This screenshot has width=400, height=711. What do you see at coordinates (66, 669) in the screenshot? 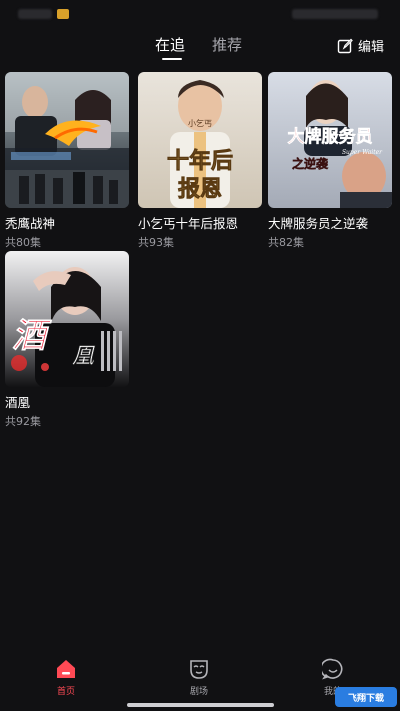
I see `home-icon` at bounding box center [66, 669].